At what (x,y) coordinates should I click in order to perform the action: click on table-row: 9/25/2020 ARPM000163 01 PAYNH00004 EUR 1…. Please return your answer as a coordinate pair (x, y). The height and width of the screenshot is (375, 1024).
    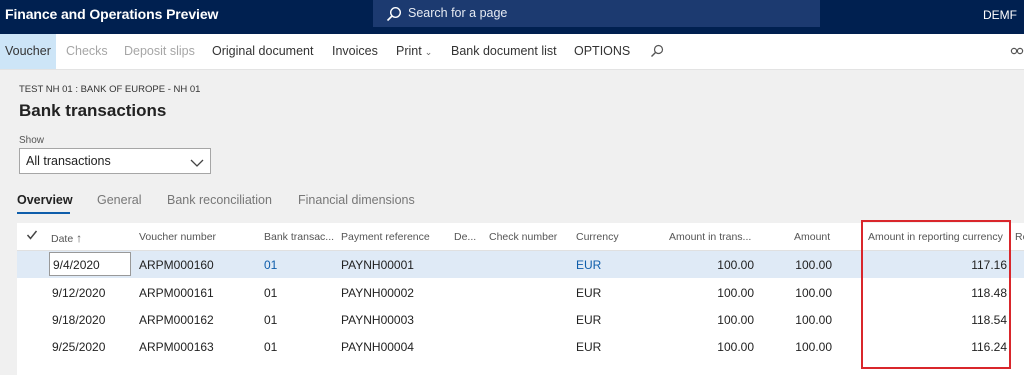
    Looking at the image, I should click on (520, 346).